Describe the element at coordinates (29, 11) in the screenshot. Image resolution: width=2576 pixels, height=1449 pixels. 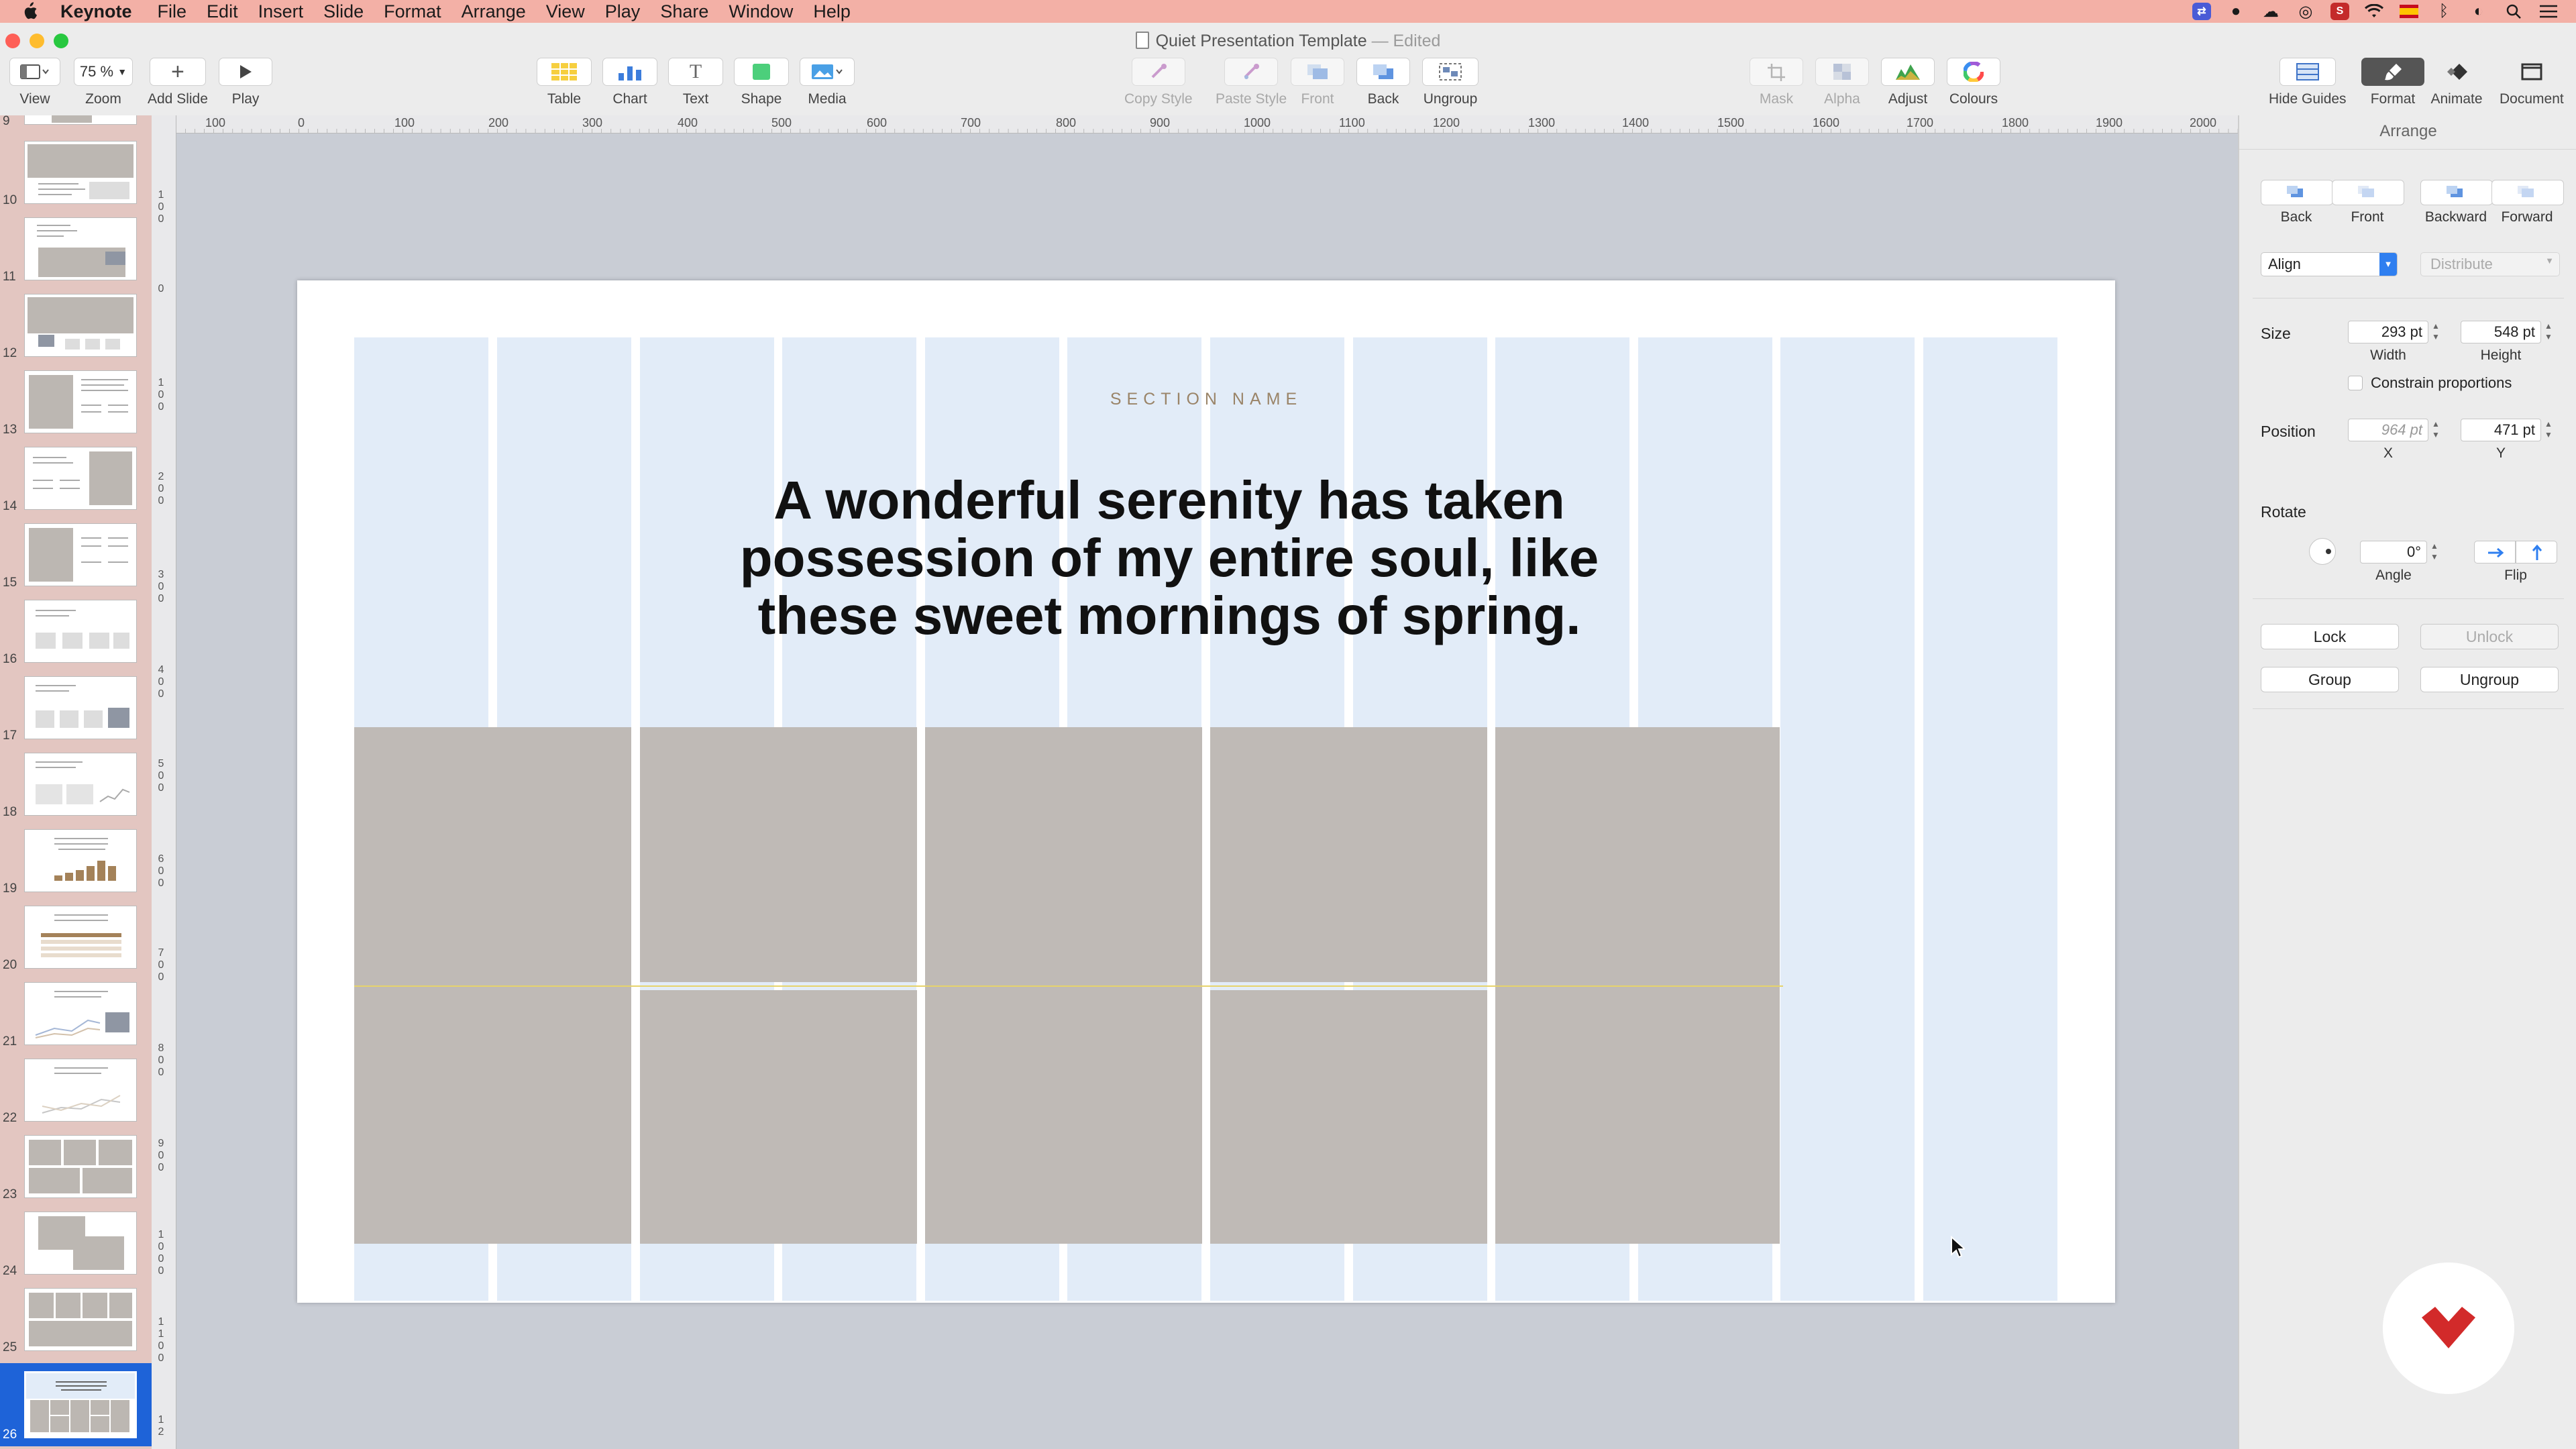
I see `apple-icon` at that location.